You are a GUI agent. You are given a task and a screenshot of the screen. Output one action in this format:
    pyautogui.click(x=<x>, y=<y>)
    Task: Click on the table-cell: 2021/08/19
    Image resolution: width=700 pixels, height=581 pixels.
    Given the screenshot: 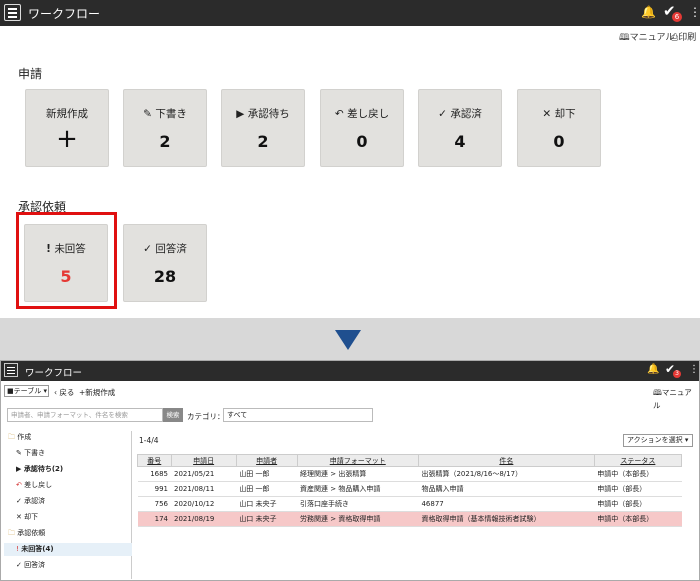 What is the action you would take?
    pyautogui.click(x=204, y=519)
    